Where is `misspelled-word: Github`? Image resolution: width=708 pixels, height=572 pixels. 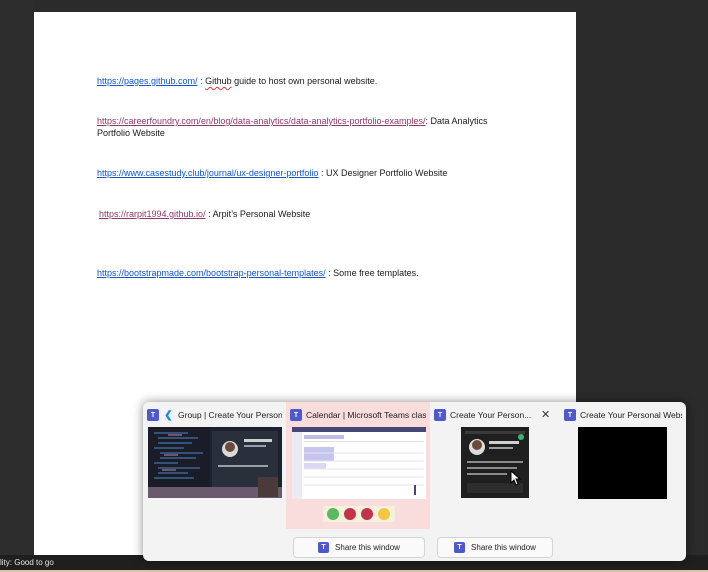
misspelled-word: Github is located at coordinates (218, 81).